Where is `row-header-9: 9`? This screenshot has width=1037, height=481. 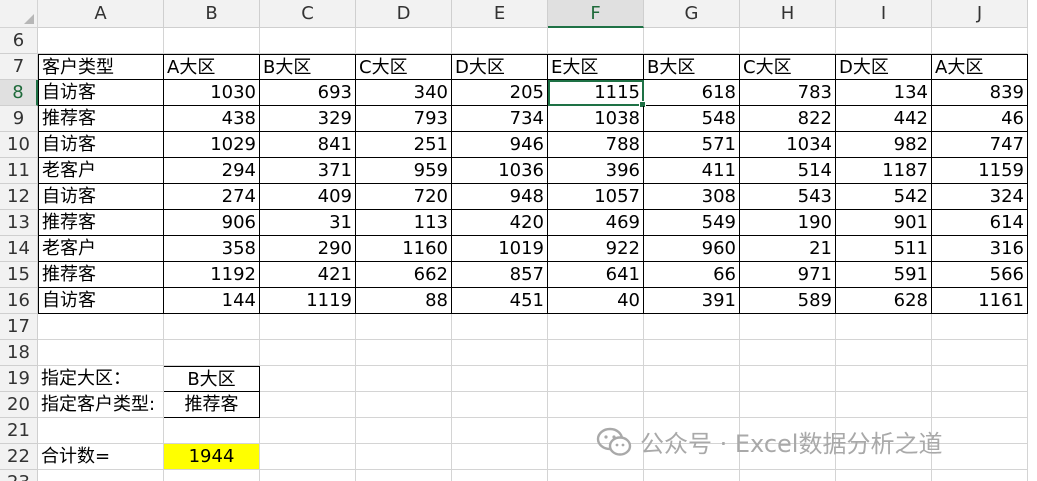
row-header-9: 9 is located at coordinates (19, 119).